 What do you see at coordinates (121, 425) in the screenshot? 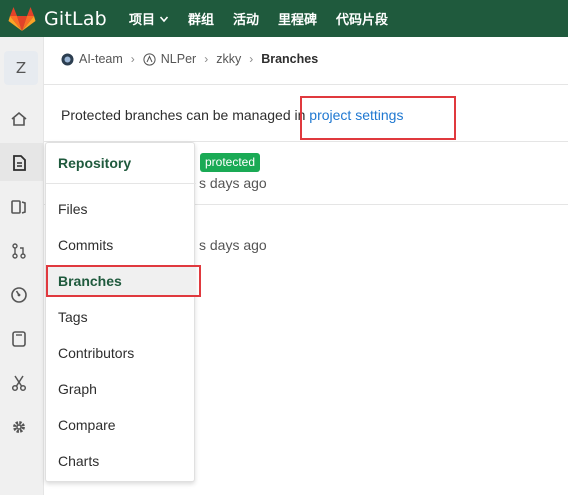
I see `flyout-item-compare: Compare` at bounding box center [121, 425].